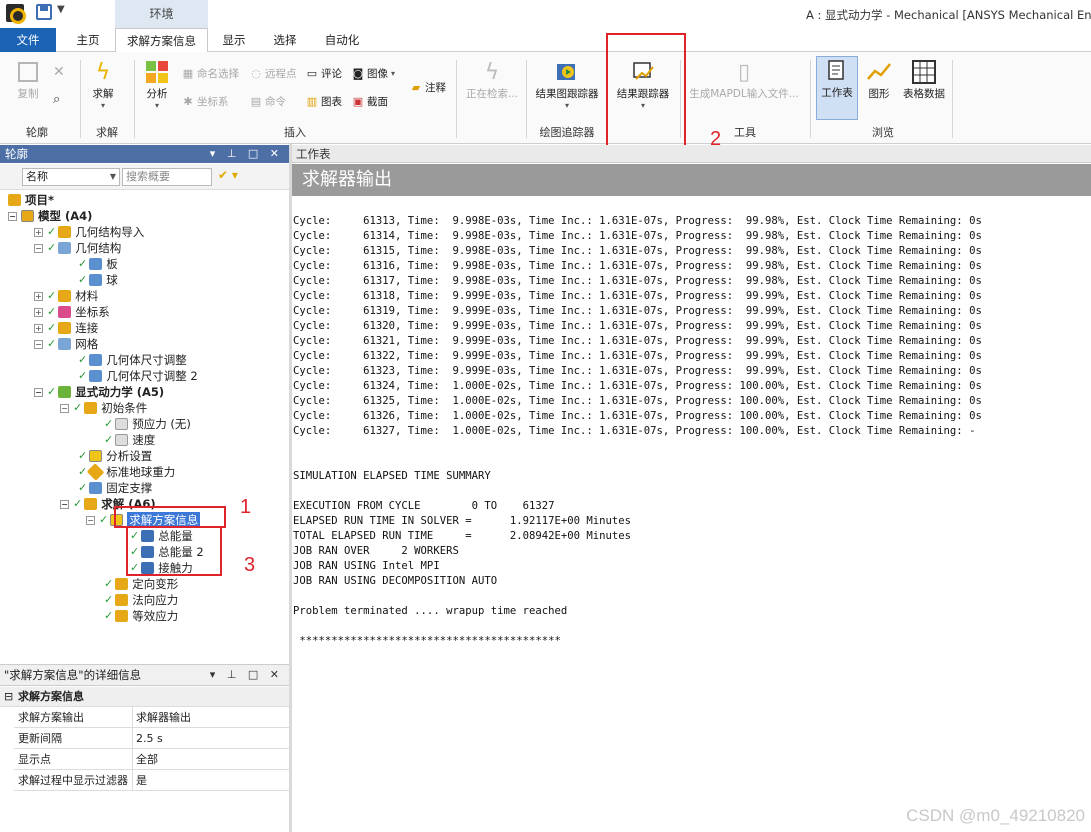  What do you see at coordinates (188, 101) in the screenshot?
I see `coordinate-system-icon: ✱` at bounding box center [188, 101].